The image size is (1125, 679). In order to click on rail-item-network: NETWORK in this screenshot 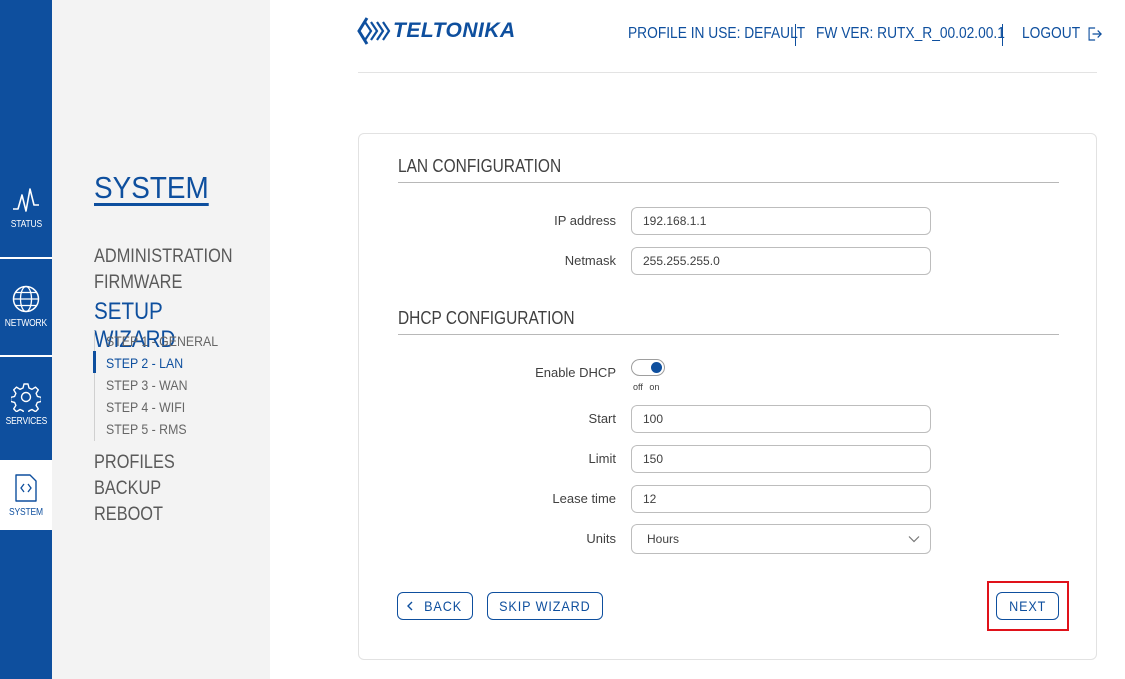, I will do `click(26, 306)`.